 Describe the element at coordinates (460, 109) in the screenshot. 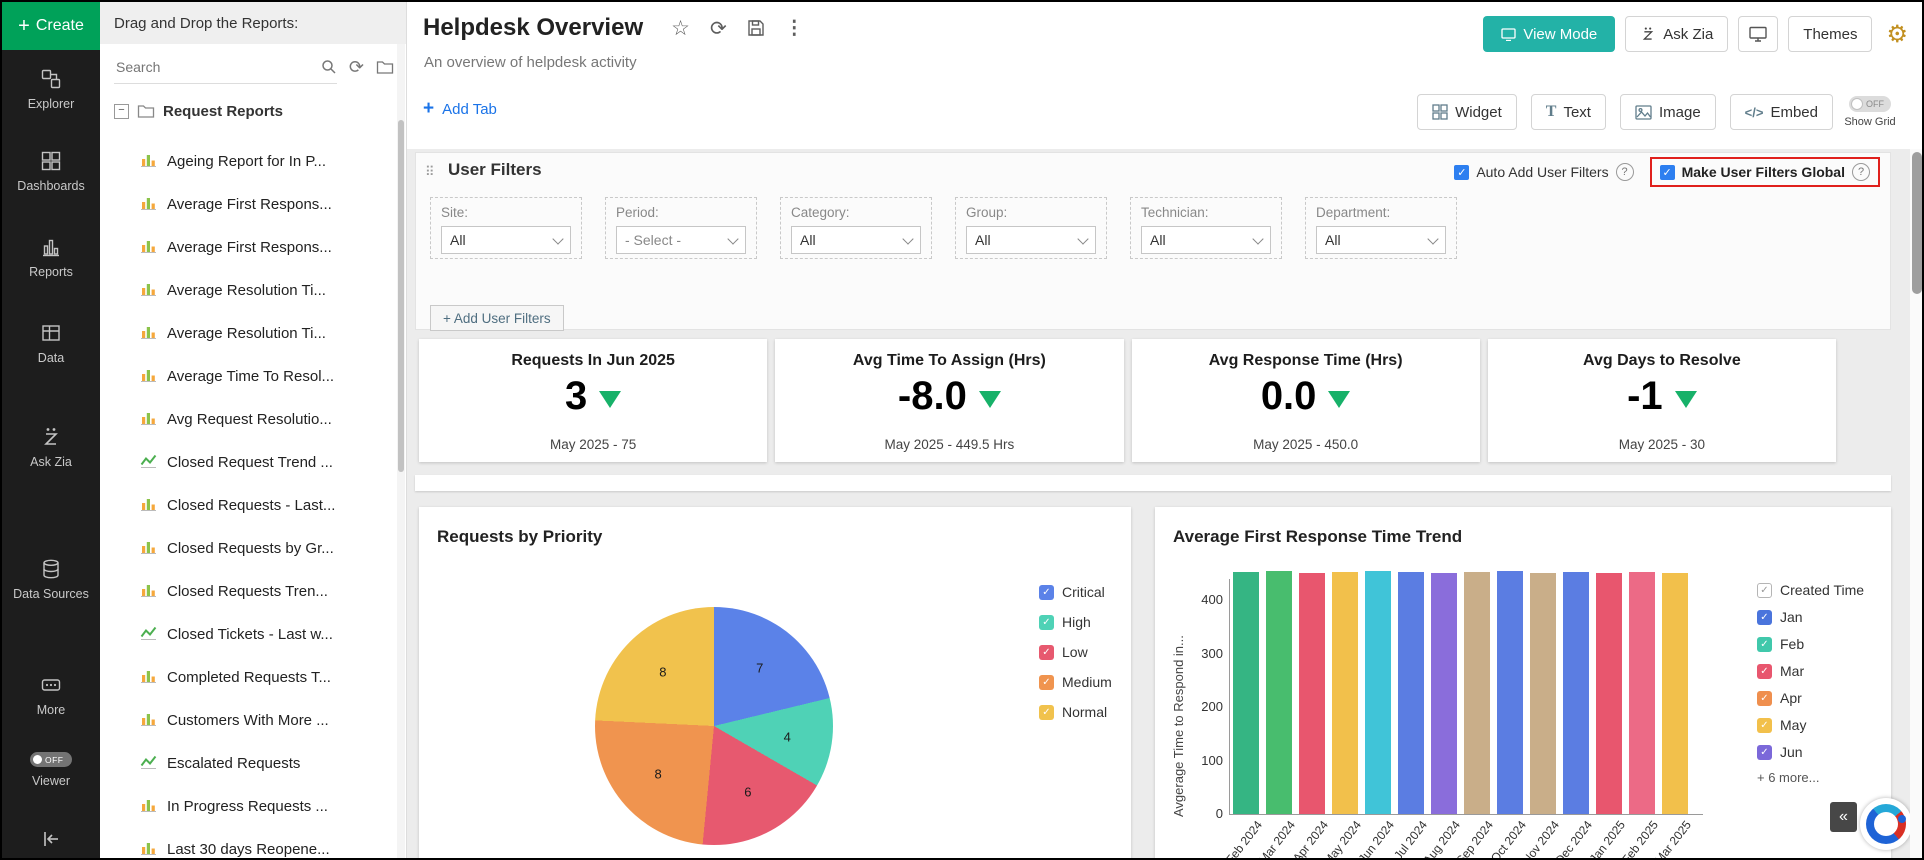

I see `add-tab-button: + Add Tab` at that location.